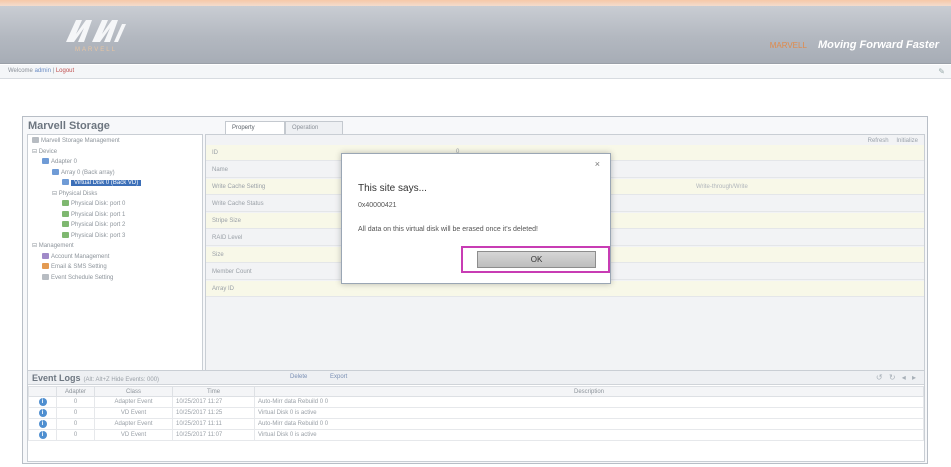 This screenshot has width=951, height=467. Describe the element at coordinates (75, 391) in the screenshot. I see `col-adapter: Adapter` at that location.